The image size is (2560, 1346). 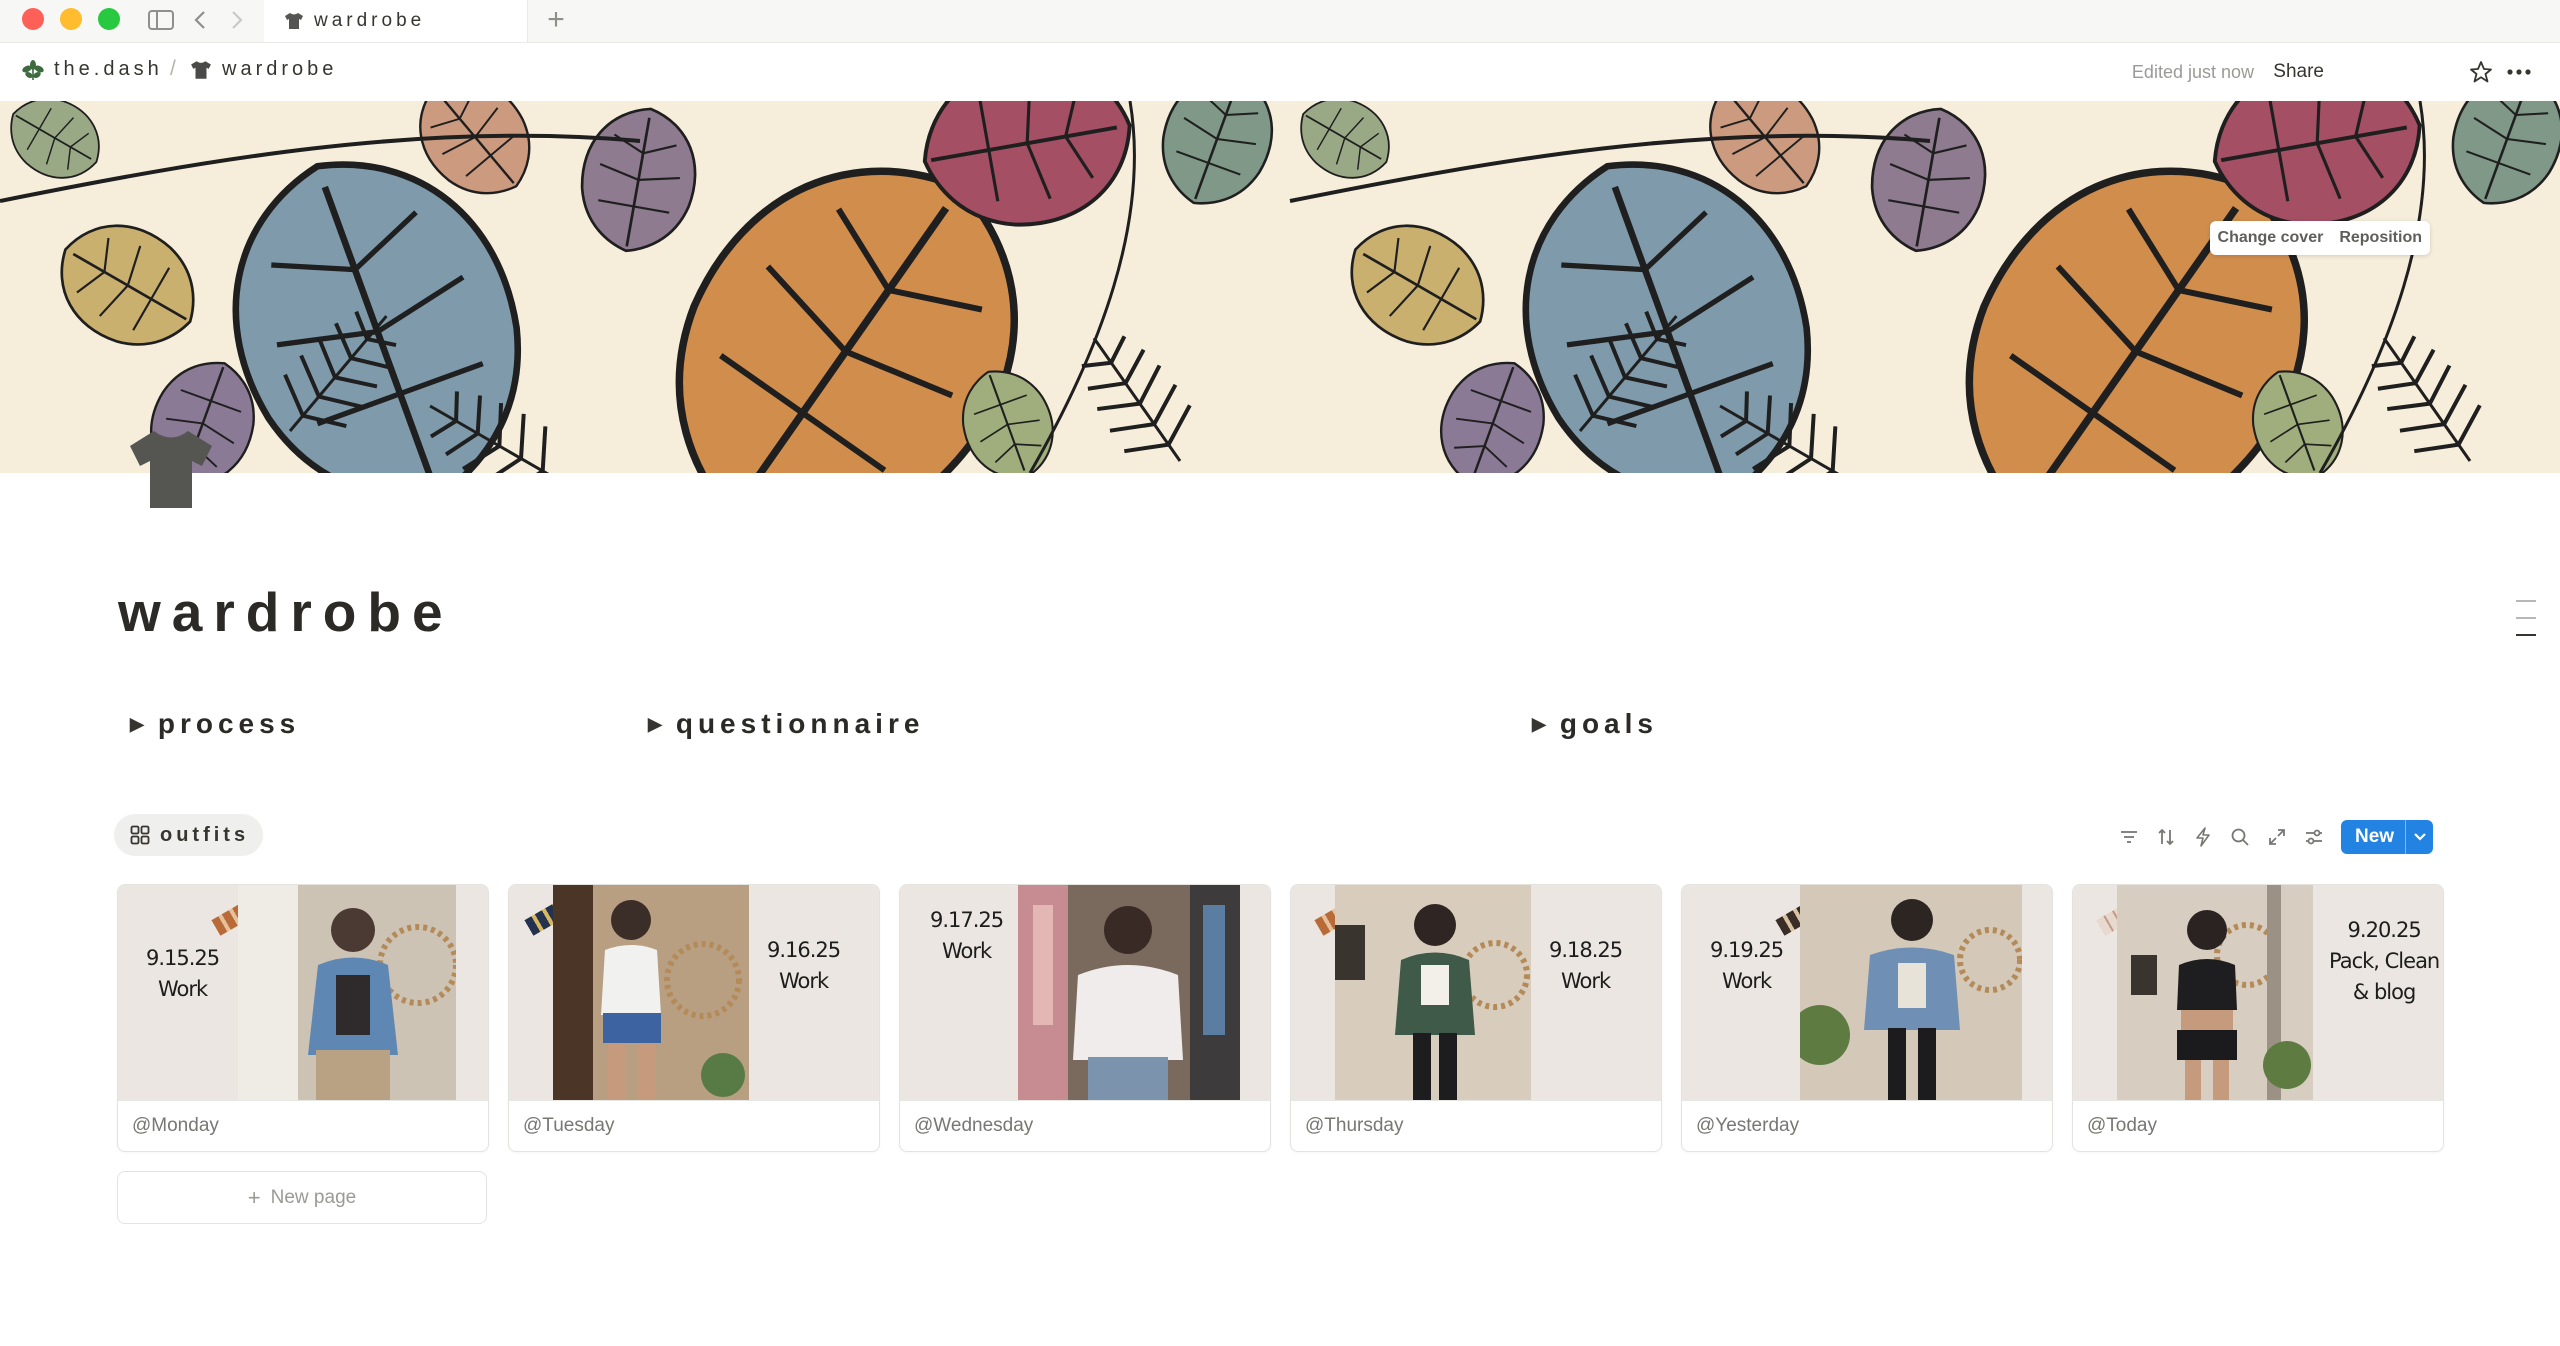 What do you see at coordinates (109, 19) in the screenshot?
I see `maximize-window-button` at bounding box center [109, 19].